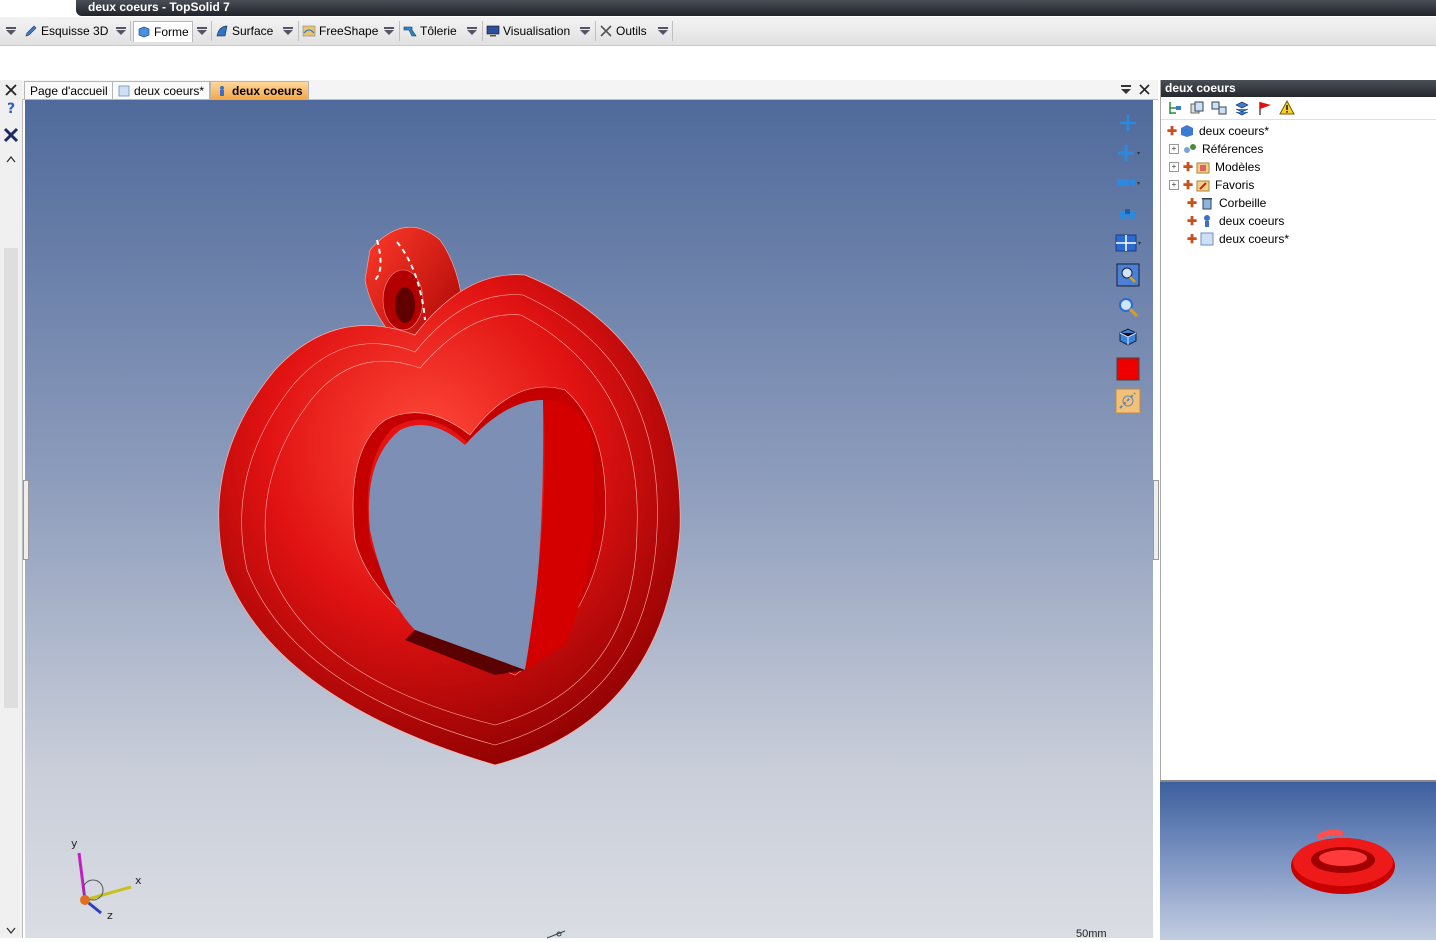 This screenshot has height=942, width=1436. What do you see at coordinates (1242, 108) in the screenshot?
I see `layers-icon` at bounding box center [1242, 108].